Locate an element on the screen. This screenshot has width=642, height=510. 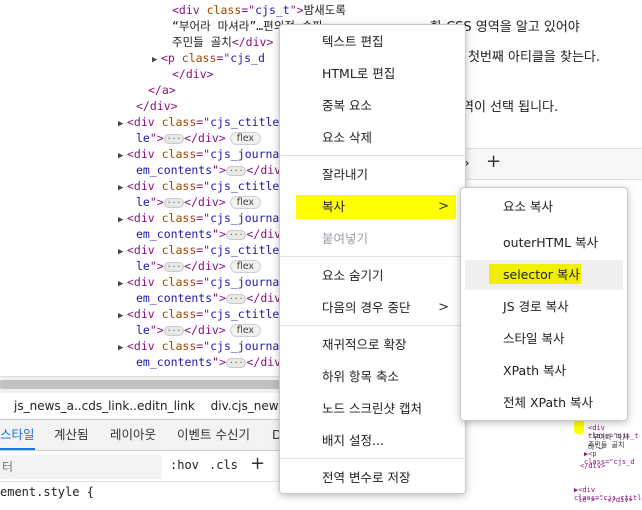
context-menu-item: 복사 > is located at coordinates (372, 207).